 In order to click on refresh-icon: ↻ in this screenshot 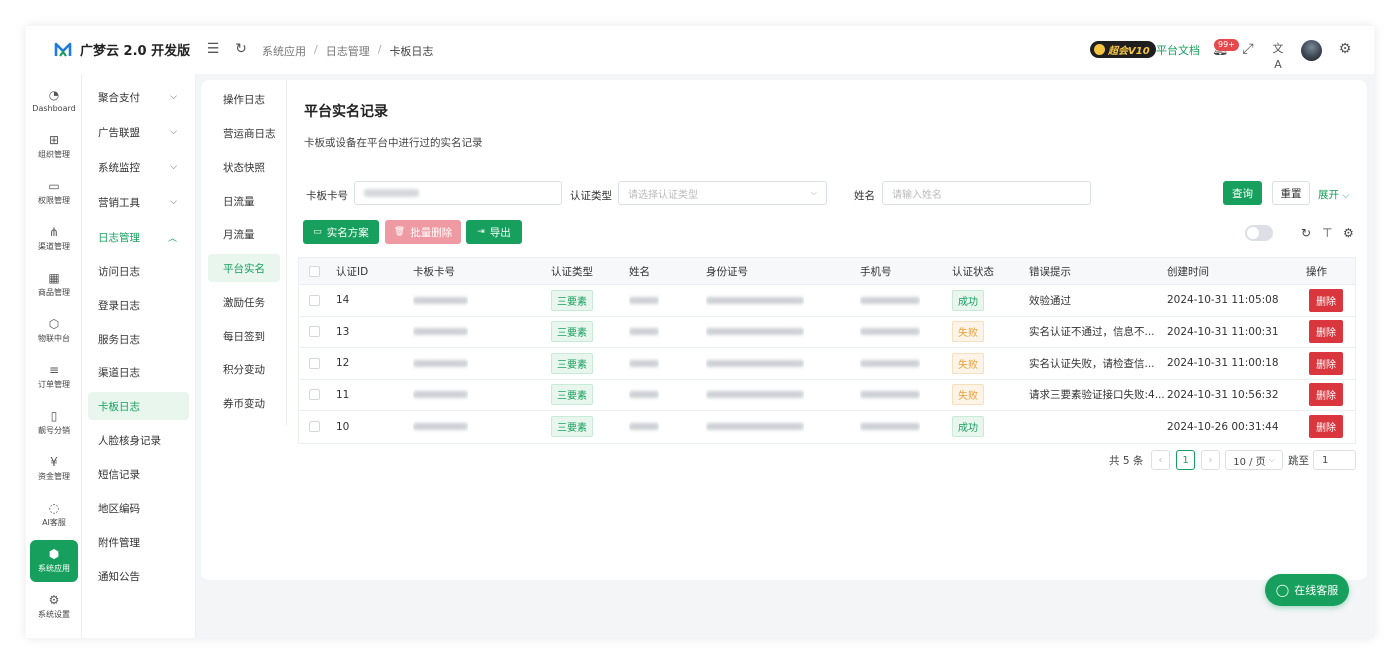, I will do `click(241, 49)`.